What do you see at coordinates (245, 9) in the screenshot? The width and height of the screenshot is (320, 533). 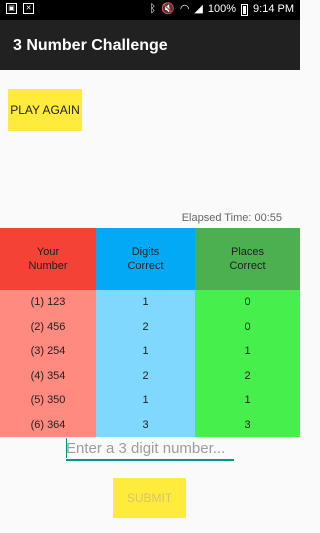 I see `battery-icon` at bounding box center [245, 9].